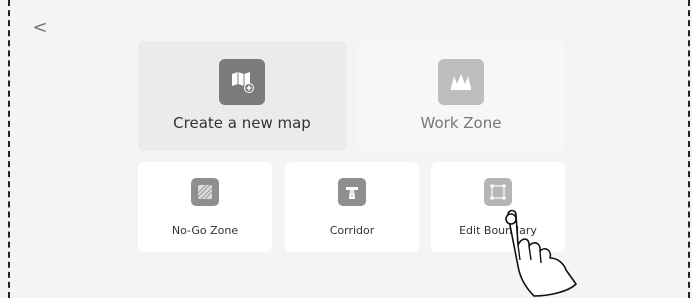 The image size is (692, 298). I want to click on back-chevron-icon: <, so click(40, 28).